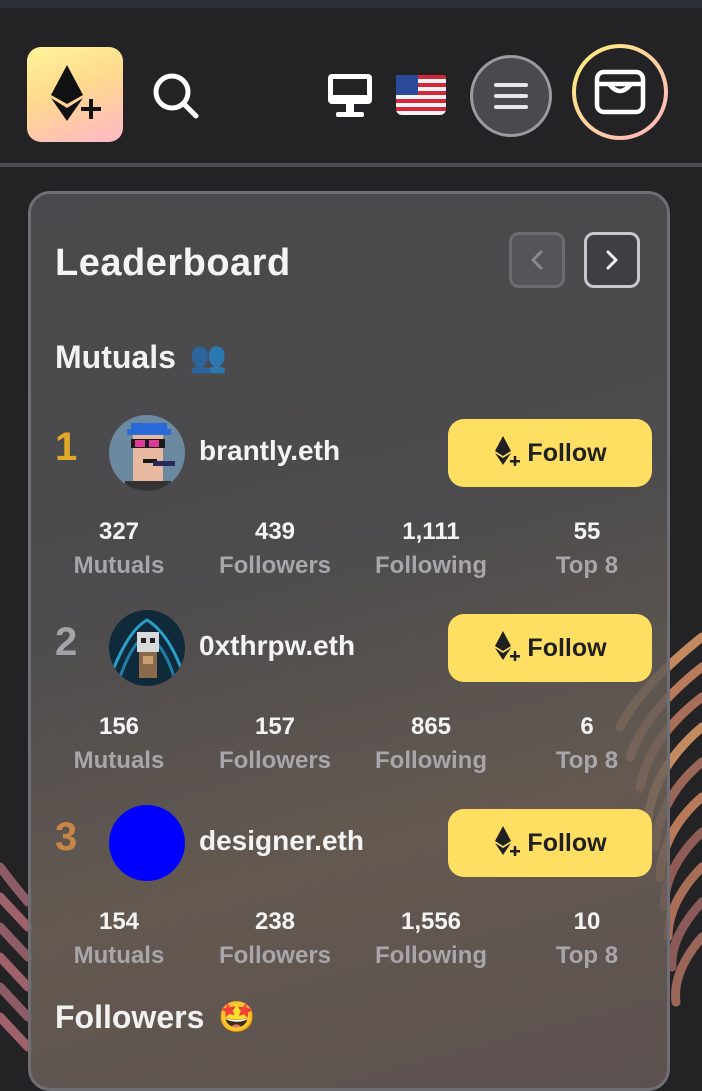 This screenshot has width=702, height=1091. I want to click on mutuals-stat: 156 Mutuals, so click(119, 744).